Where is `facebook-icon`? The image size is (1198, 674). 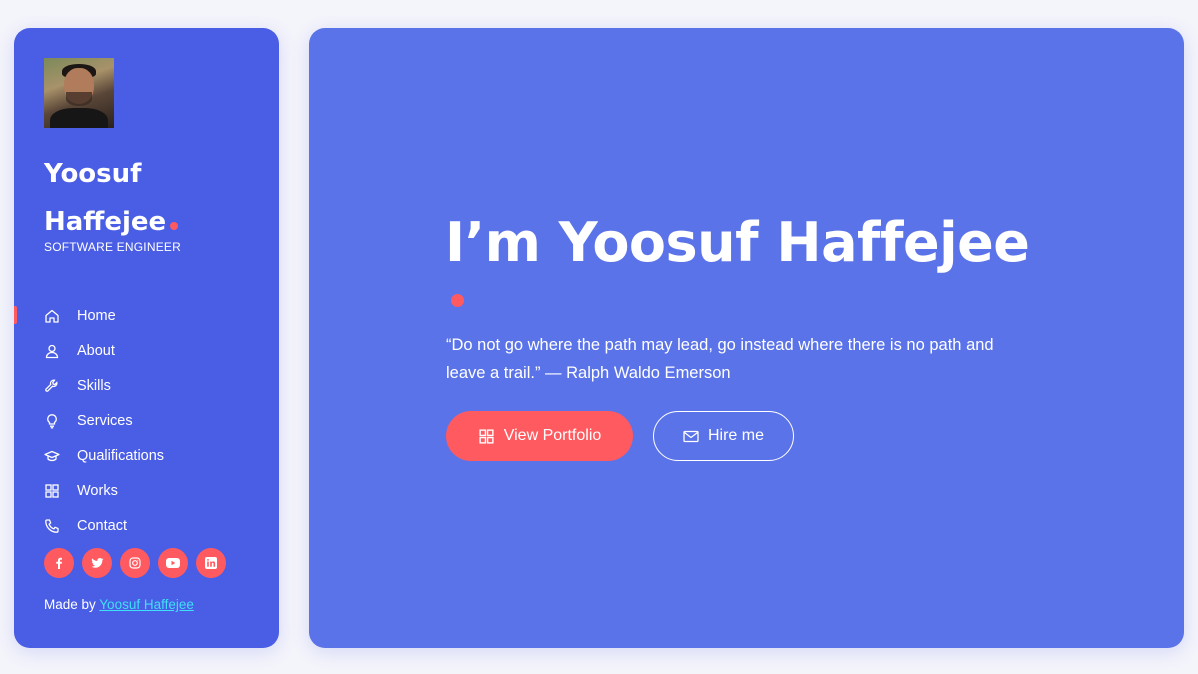
facebook-icon is located at coordinates (59, 563).